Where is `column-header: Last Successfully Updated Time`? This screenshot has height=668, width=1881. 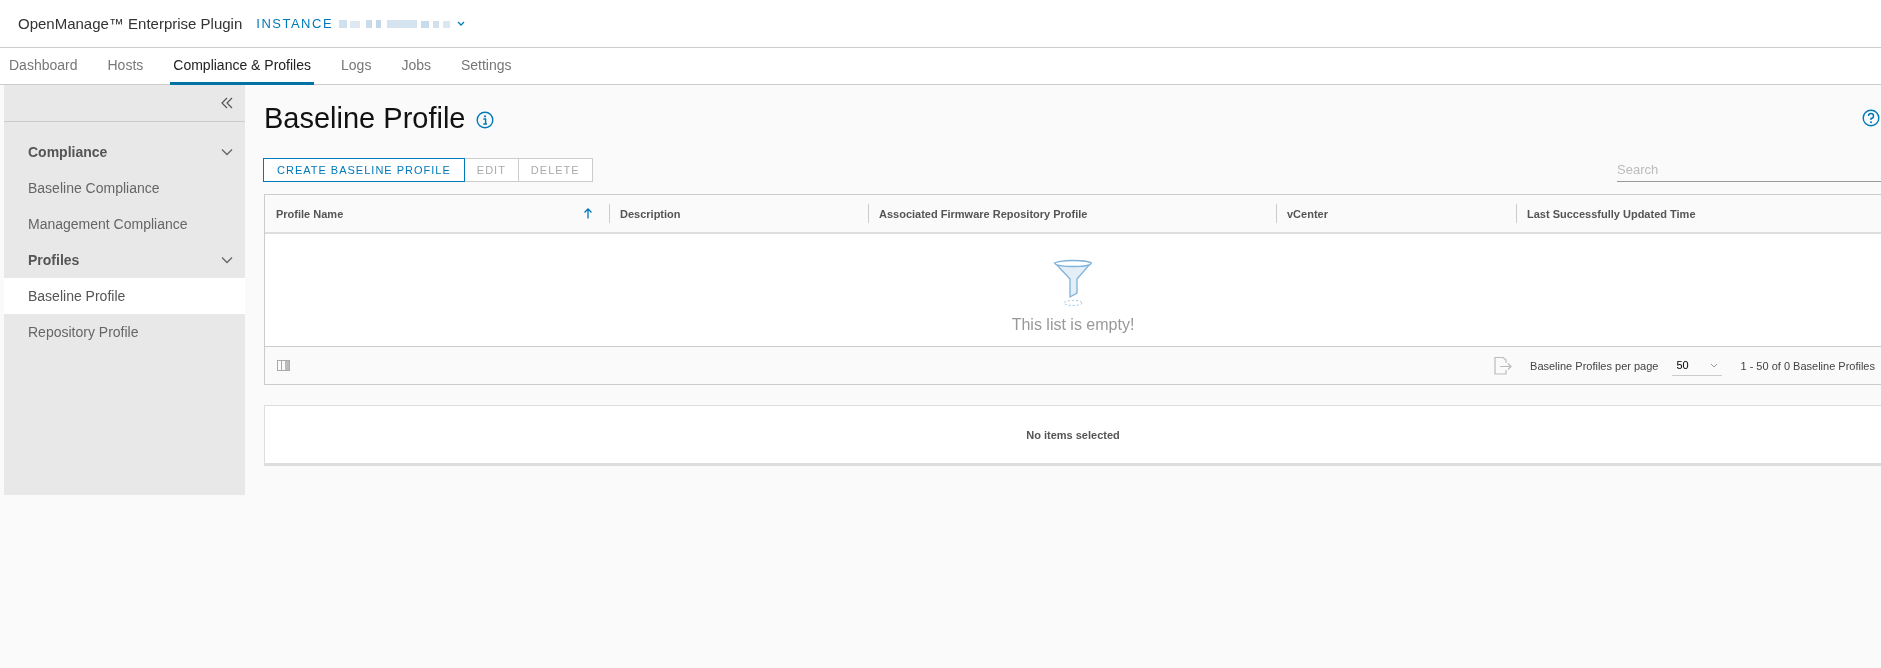 column-header: Last Successfully Updated Time is located at coordinates (1698, 213).